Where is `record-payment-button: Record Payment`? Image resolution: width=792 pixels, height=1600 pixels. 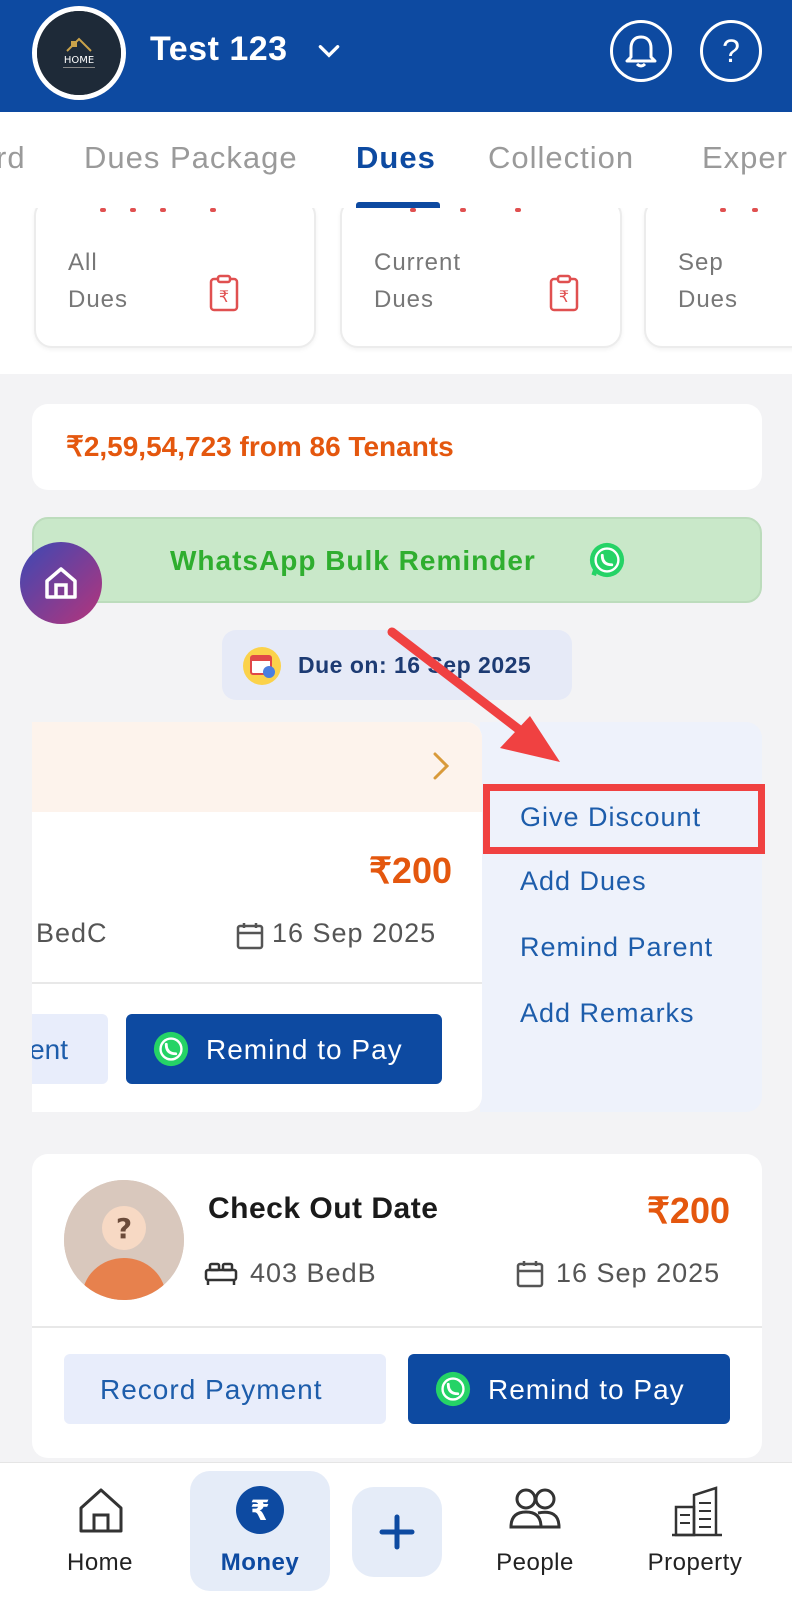
record-payment-button: Record Payment is located at coordinates (225, 1389).